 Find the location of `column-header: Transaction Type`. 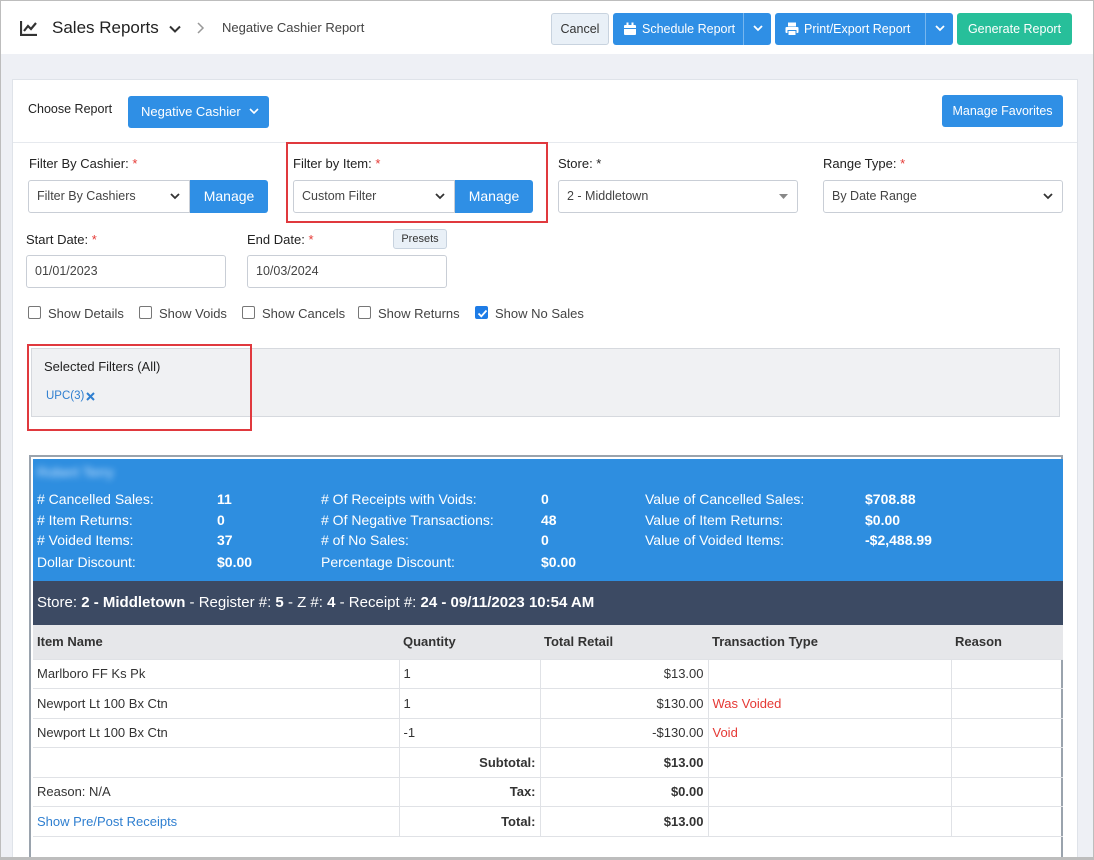

column-header: Transaction Type is located at coordinates (829, 642).